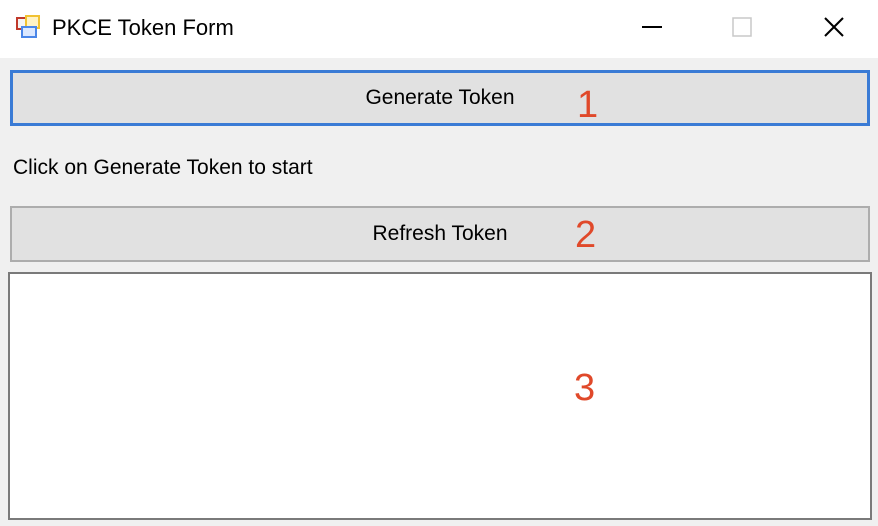 This screenshot has height=526, width=878. What do you see at coordinates (440, 234) in the screenshot?
I see `refresh-token-button: Refresh Token` at bounding box center [440, 234].